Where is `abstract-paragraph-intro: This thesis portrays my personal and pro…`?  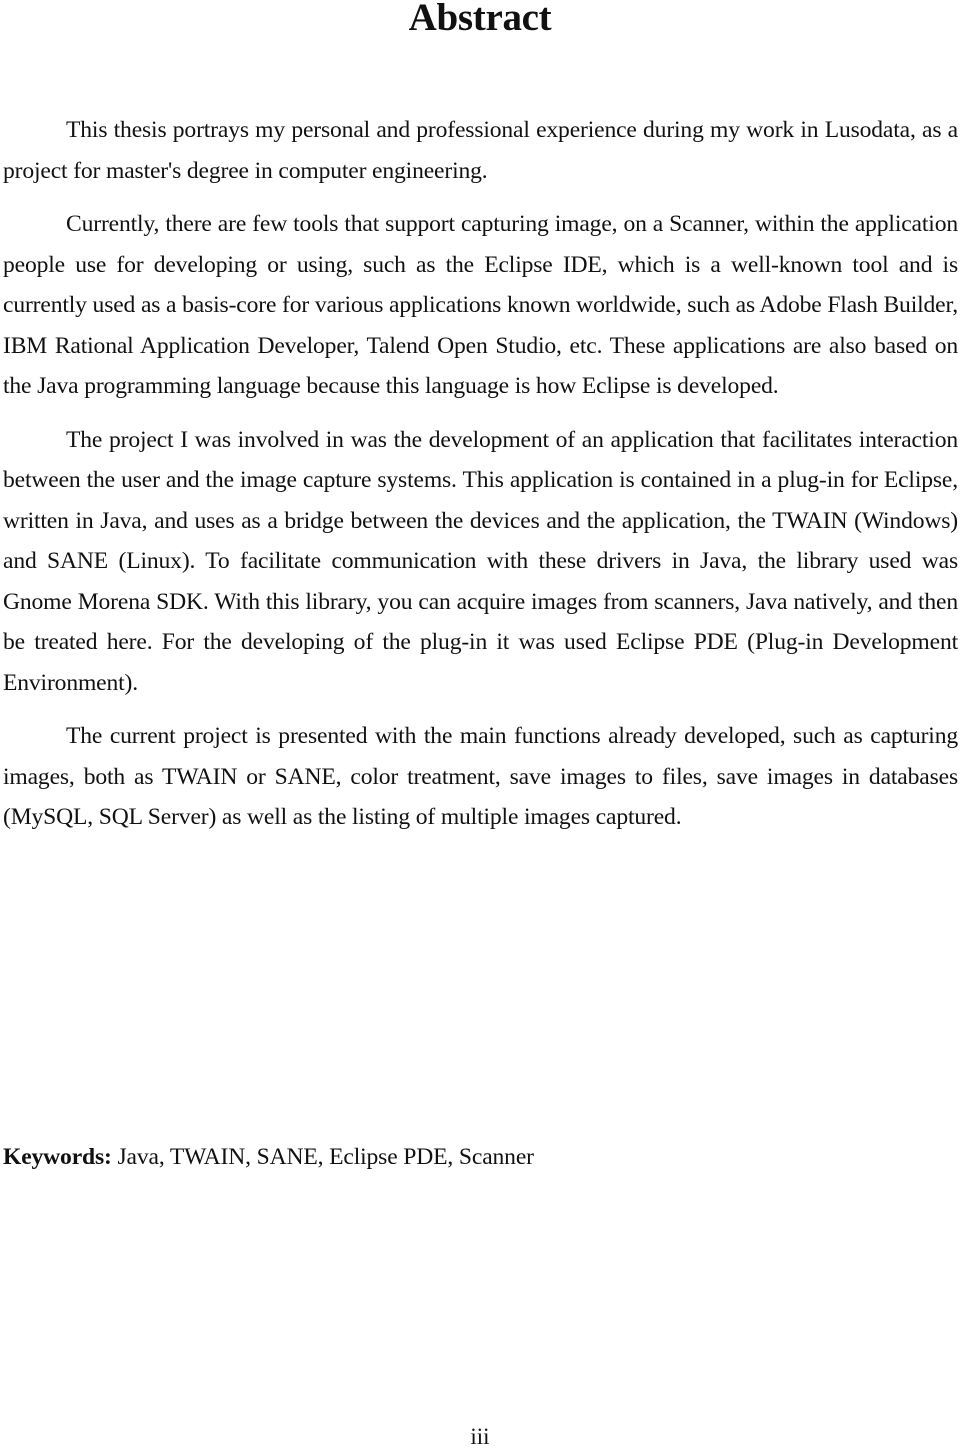 abstract-paragraph-intro: This thesis portrays my personal and pro… is located at coordinates (480, 150).